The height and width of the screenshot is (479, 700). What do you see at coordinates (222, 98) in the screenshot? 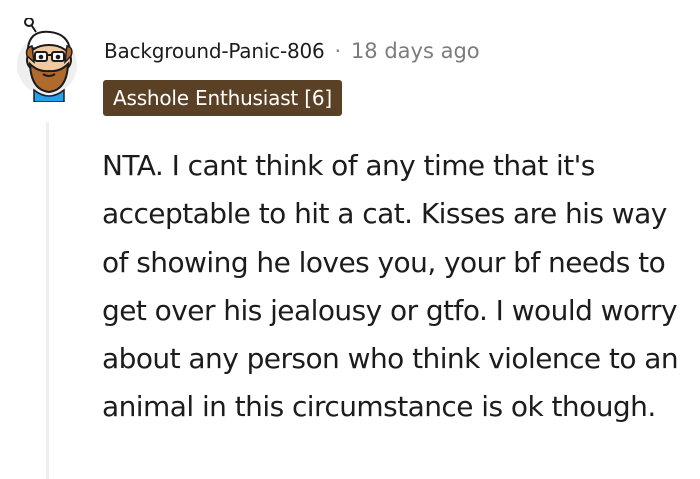
I see `user-flair-badge: Asshole Enthusiast [6]` at bounding box center [222, 98].